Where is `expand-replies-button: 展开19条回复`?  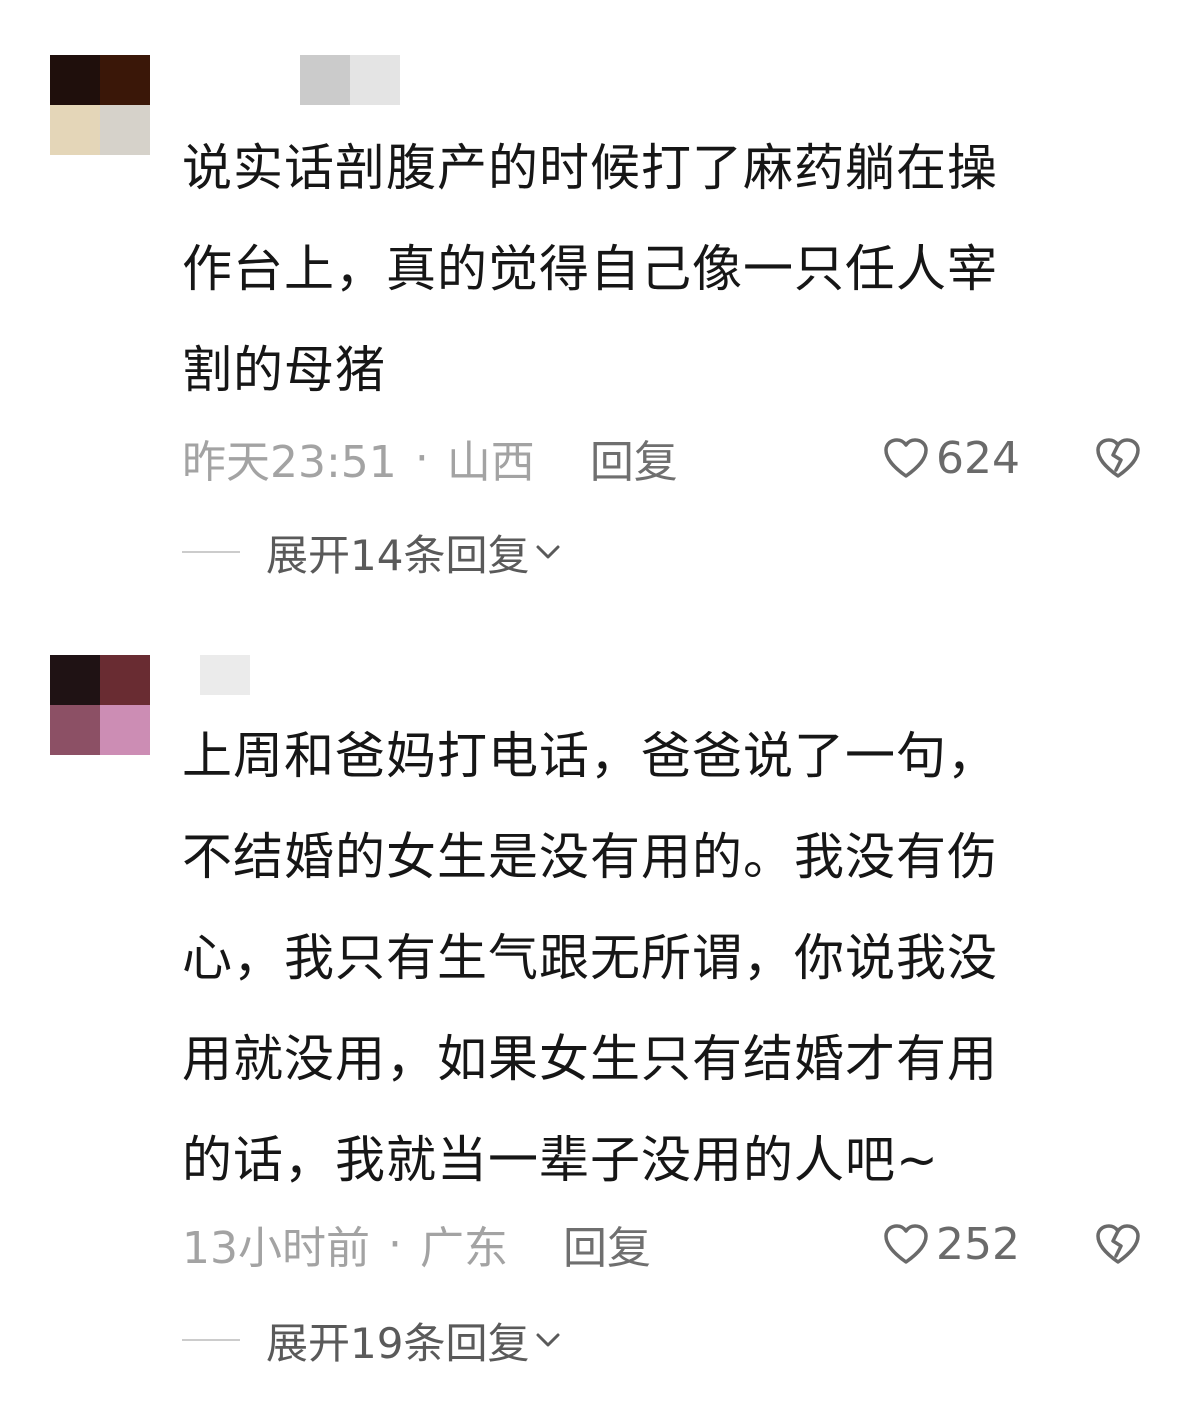 expand-replies-button: 展开19条回复 is located at coordinates (371, 1340).